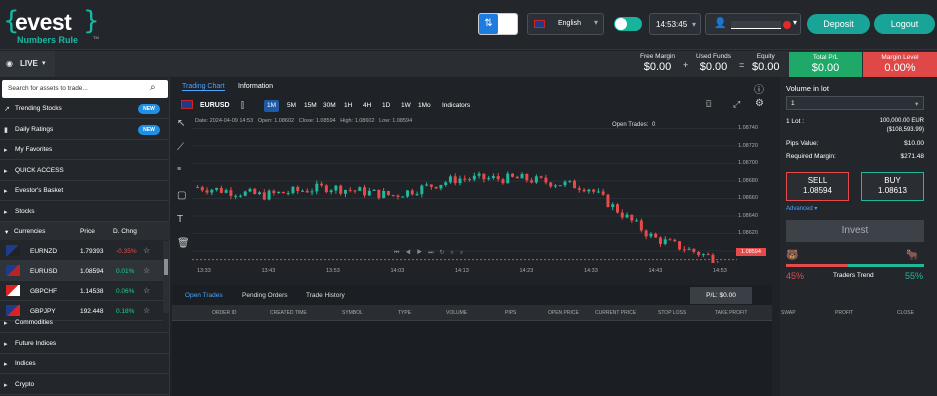 This screenshot has height=396, width=937. I want to click on sidebar-item-label: Evestor's Basket, so click(39, 190).